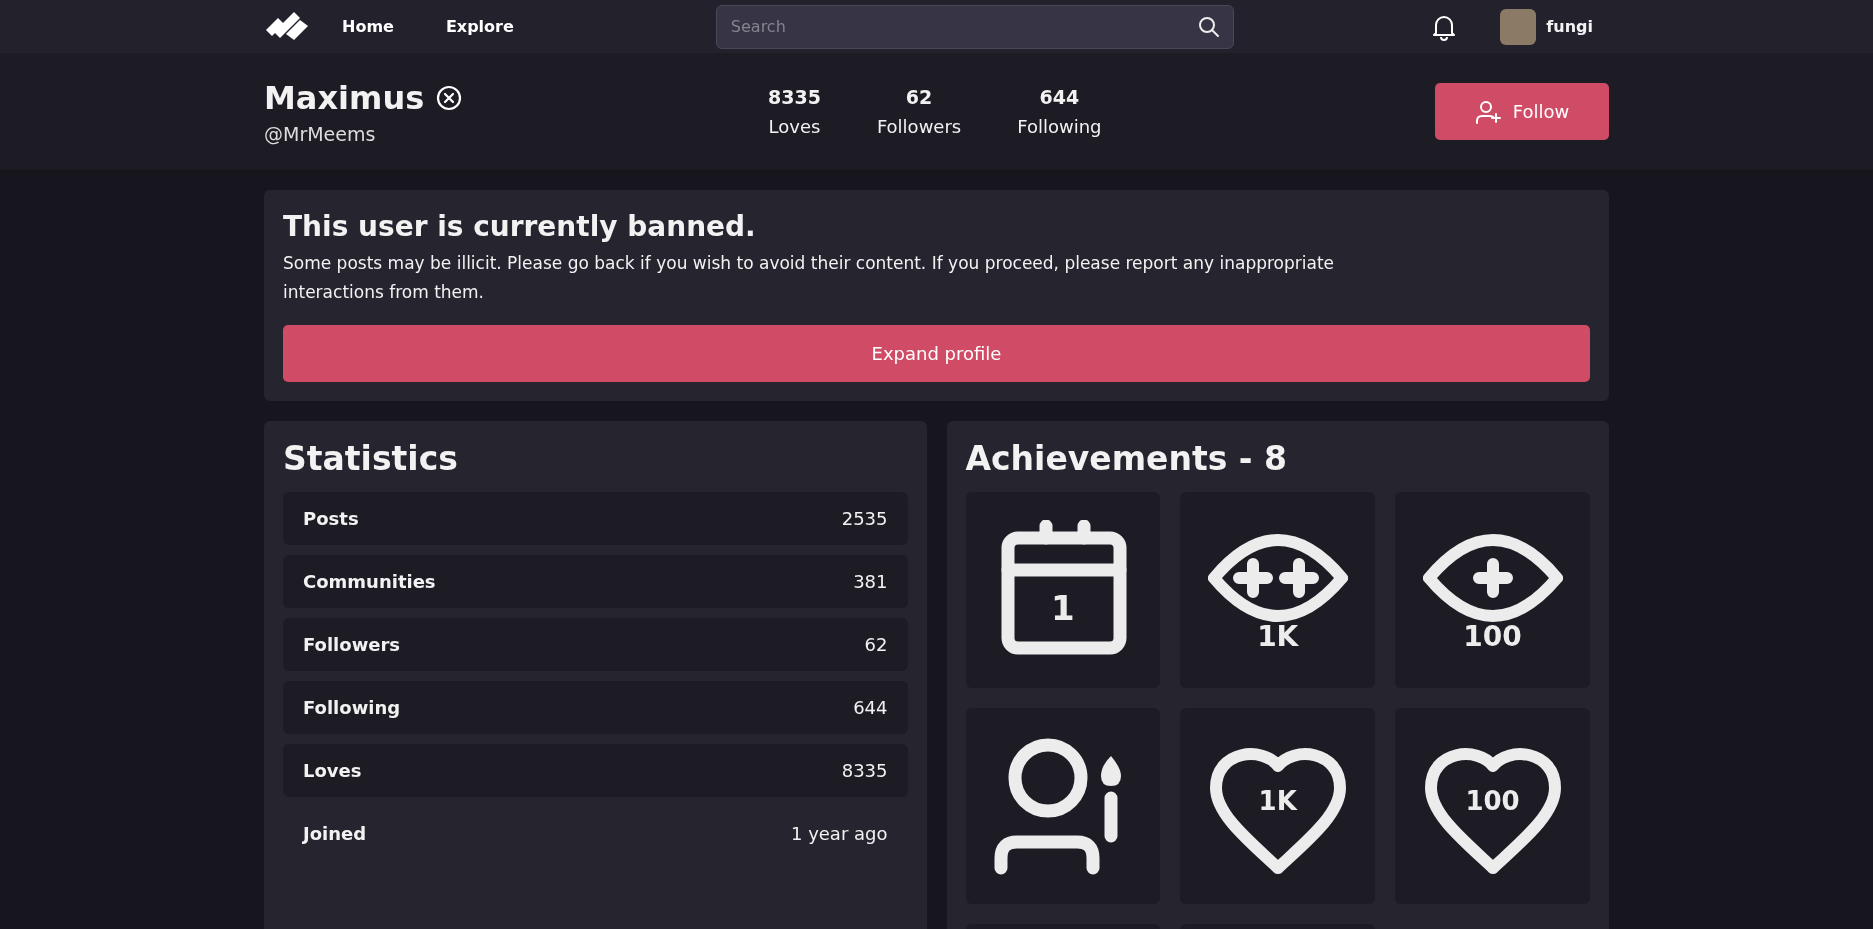 Image resolution: width=1873 pixels, height=929 pixels. What do you see at coordinates (870, 707) in the screenshot?
I see `stat-value: 644` at bounding box center [870, 707].